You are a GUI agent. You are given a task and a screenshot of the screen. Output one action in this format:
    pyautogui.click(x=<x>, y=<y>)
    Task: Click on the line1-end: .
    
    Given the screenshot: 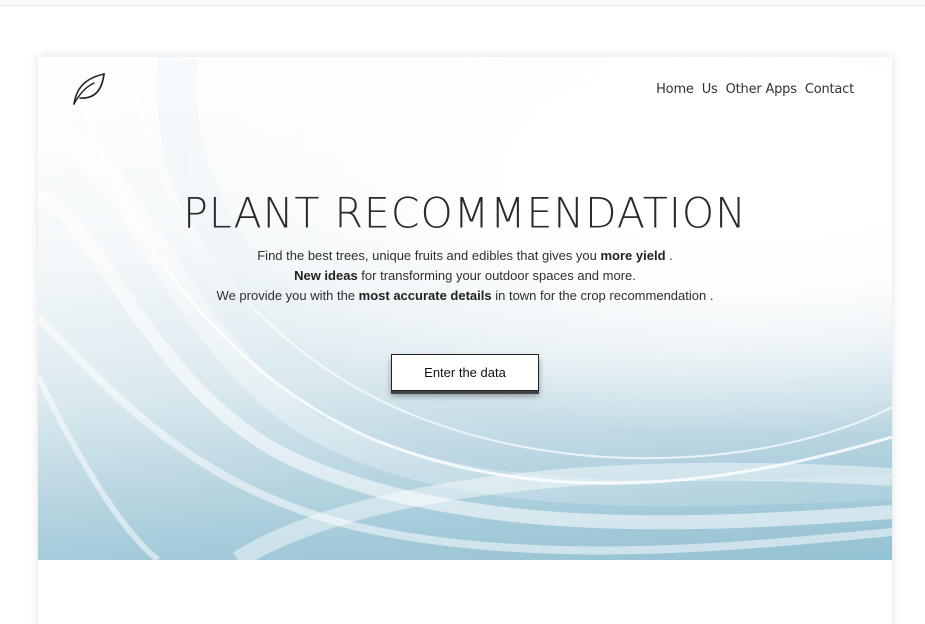 What is the action you would take?
    pyautogui.click(x=669, y=255)
    